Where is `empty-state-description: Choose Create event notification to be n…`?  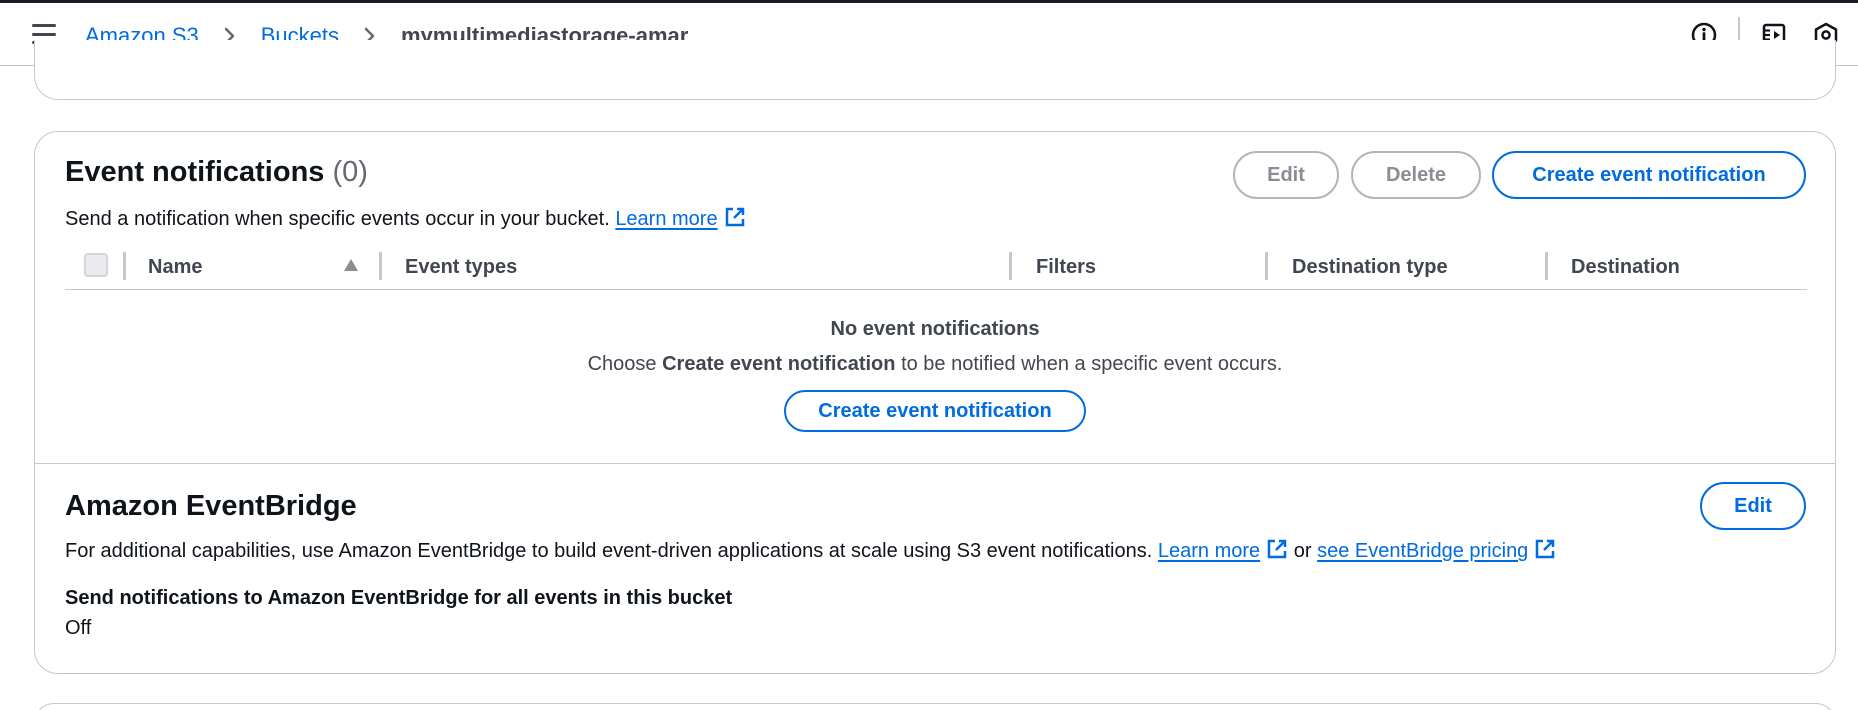
empty-state-description: Choose Create event notification to be n… is located at coordinates (935, 364).